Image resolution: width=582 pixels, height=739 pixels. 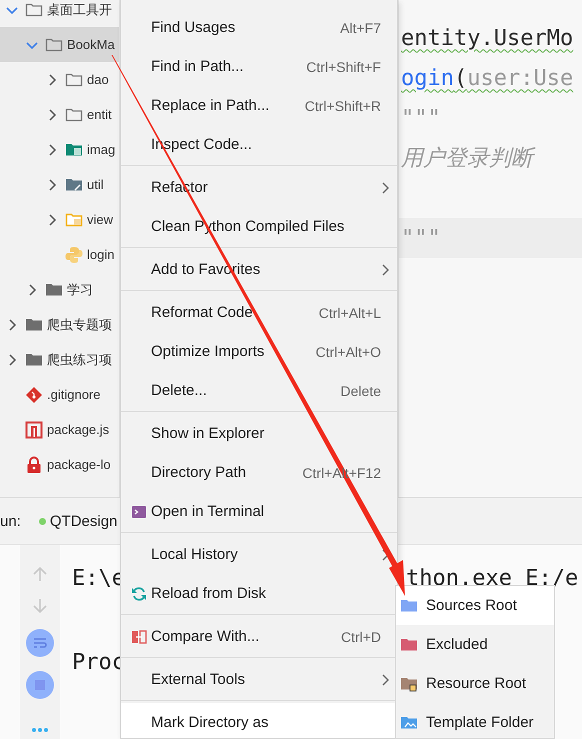 I want to click on menu-item: Open in Terminal, so click(x=259, y=511).